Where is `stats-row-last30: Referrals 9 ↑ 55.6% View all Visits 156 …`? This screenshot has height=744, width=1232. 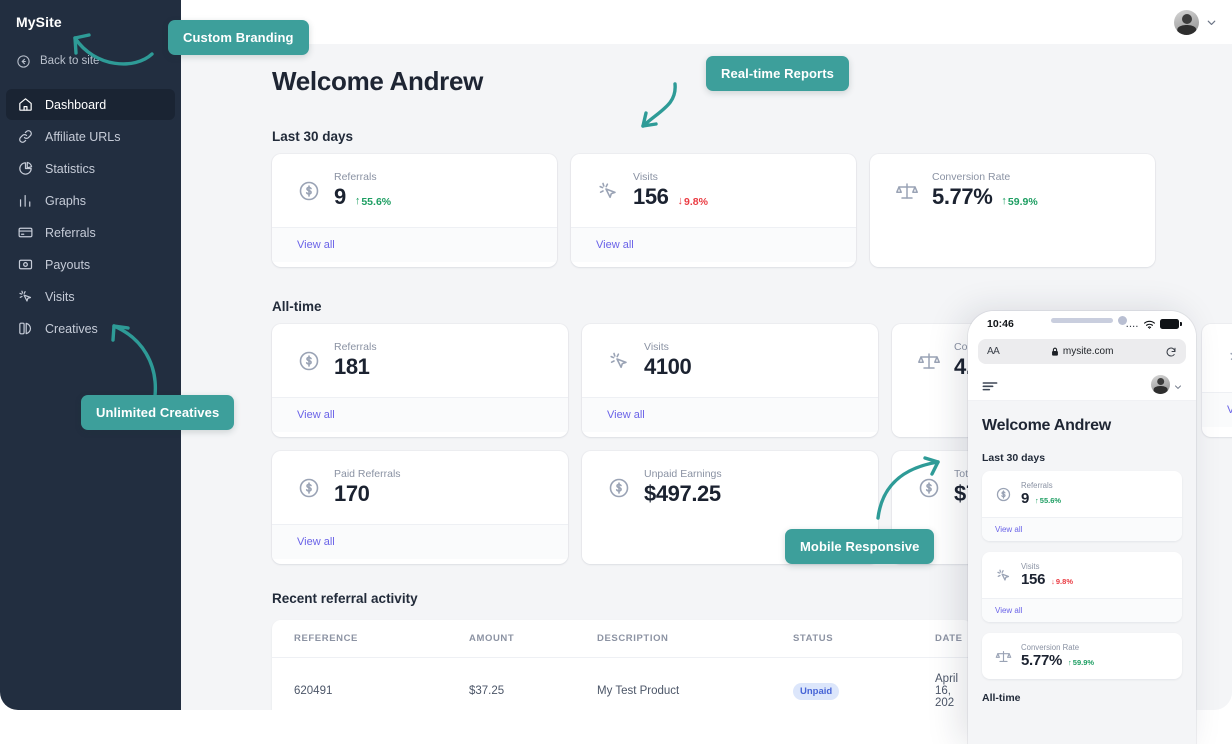 stats-row-last30: Referrals 9 ↑ 55.6% View all Visits 156 … is located at coordinates (752, 210).